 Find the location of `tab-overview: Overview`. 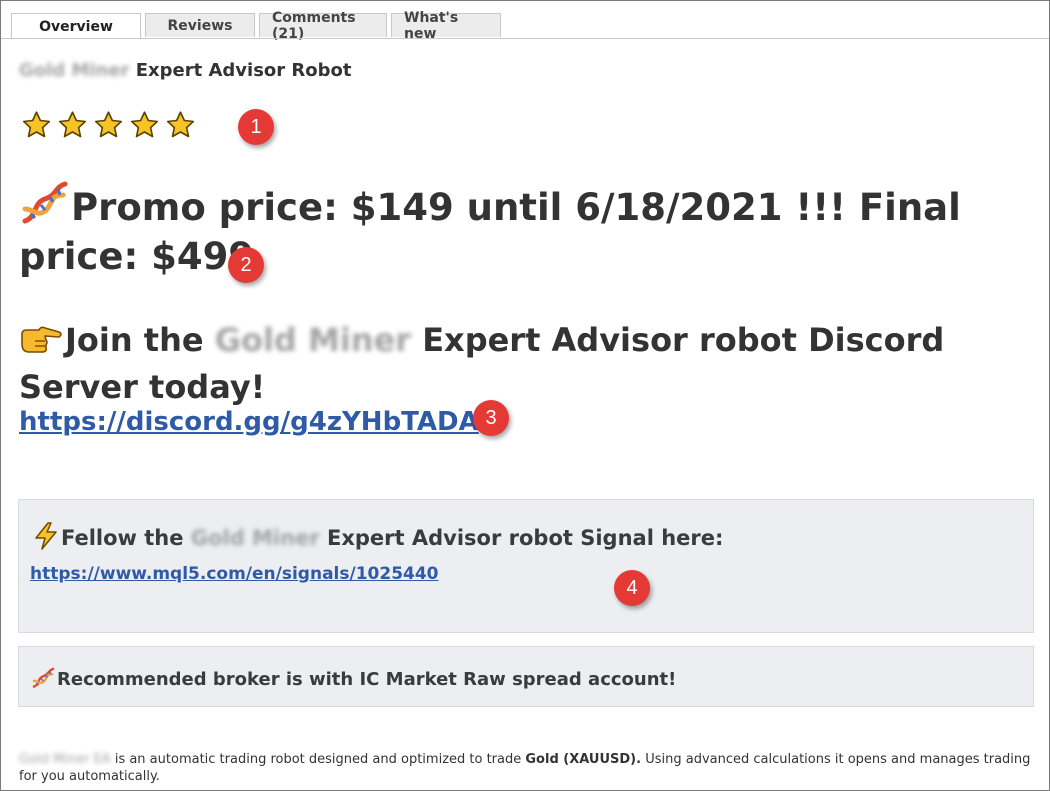

tab-overview: Overview is located at coordinates (76, 26).